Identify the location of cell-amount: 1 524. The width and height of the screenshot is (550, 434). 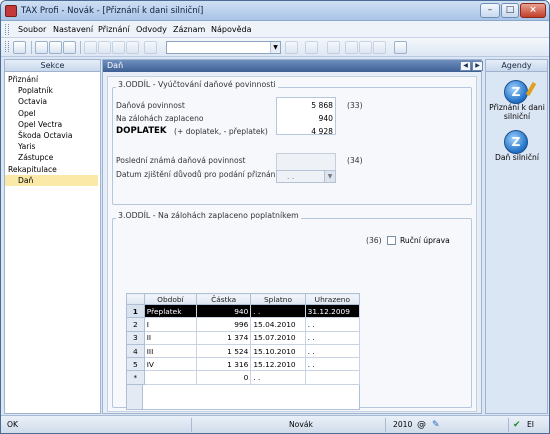
(223, 351).